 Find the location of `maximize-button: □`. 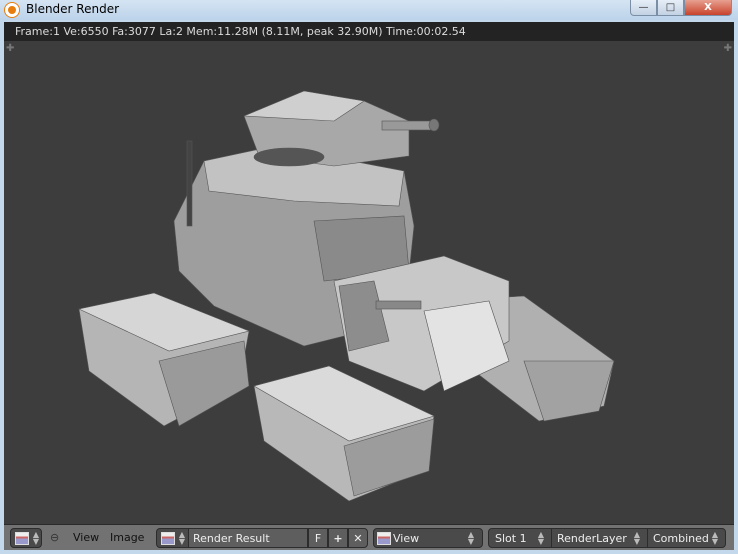

maximize-button: □ is located at coordinates (670, 8).